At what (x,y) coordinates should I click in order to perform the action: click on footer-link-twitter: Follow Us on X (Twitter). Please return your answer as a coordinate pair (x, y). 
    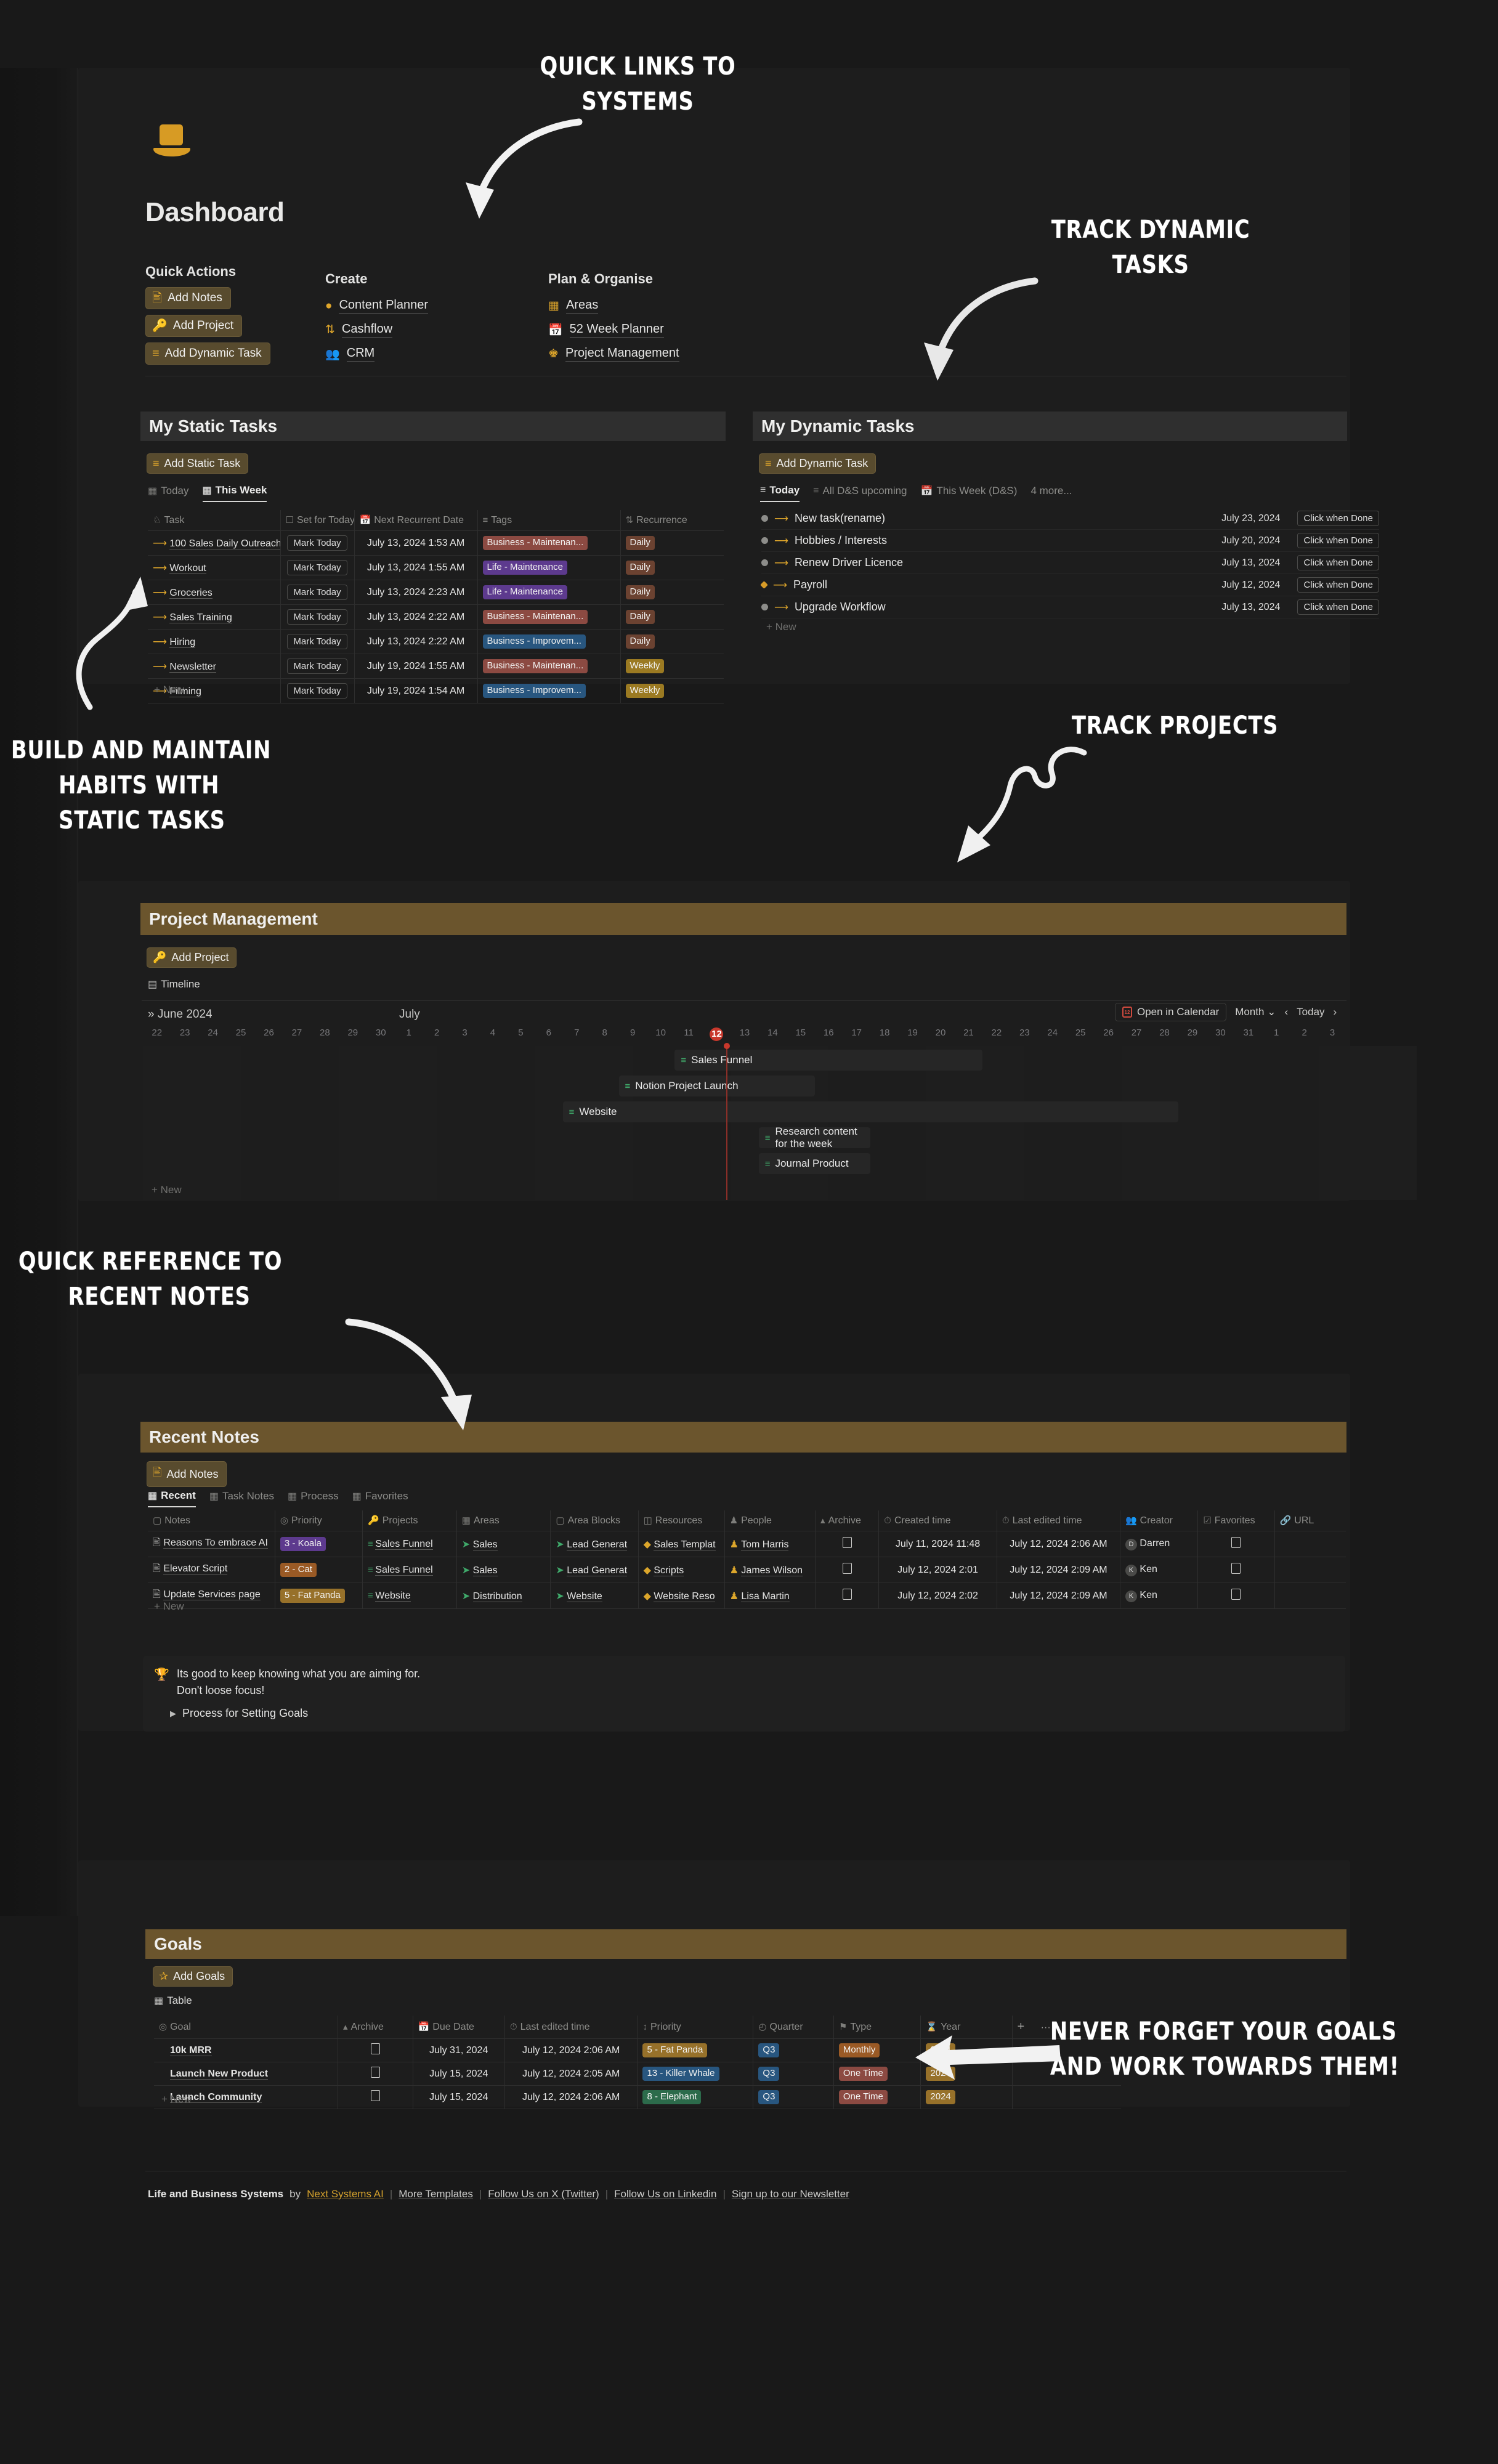
    Looking at the image, I should click on (543, 2194).